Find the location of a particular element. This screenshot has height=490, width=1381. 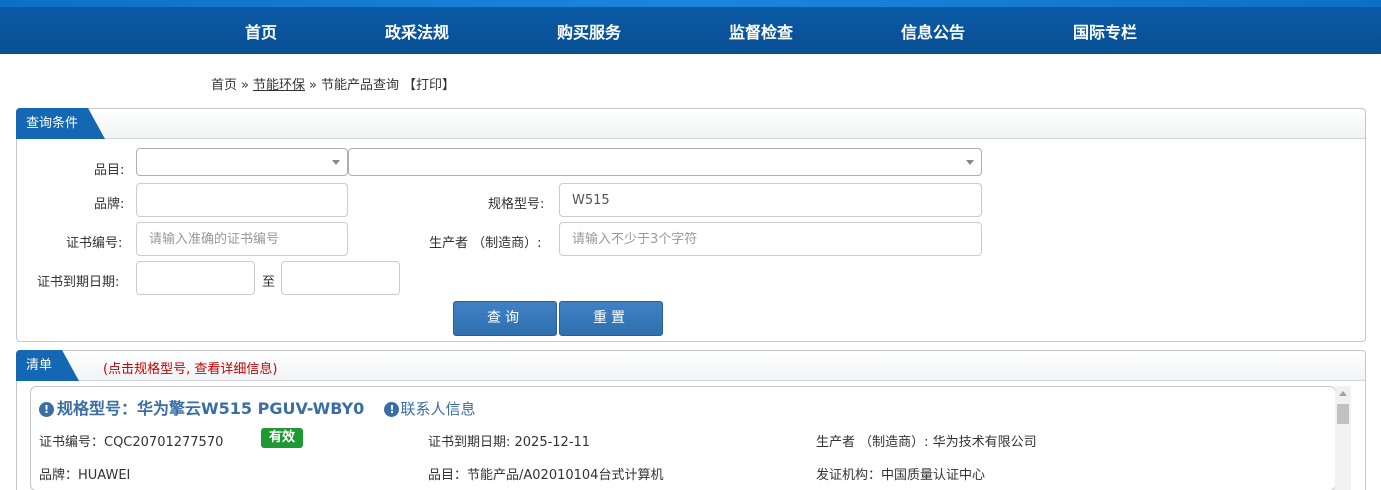

brand-input is located at coordinates (242, 200).